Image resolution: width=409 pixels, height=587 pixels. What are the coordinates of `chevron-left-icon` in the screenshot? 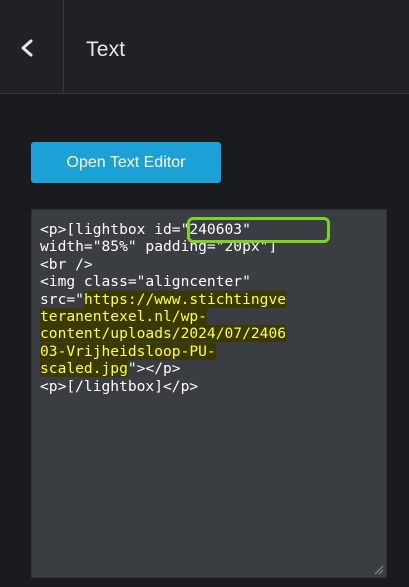 It's located at (27, 48).